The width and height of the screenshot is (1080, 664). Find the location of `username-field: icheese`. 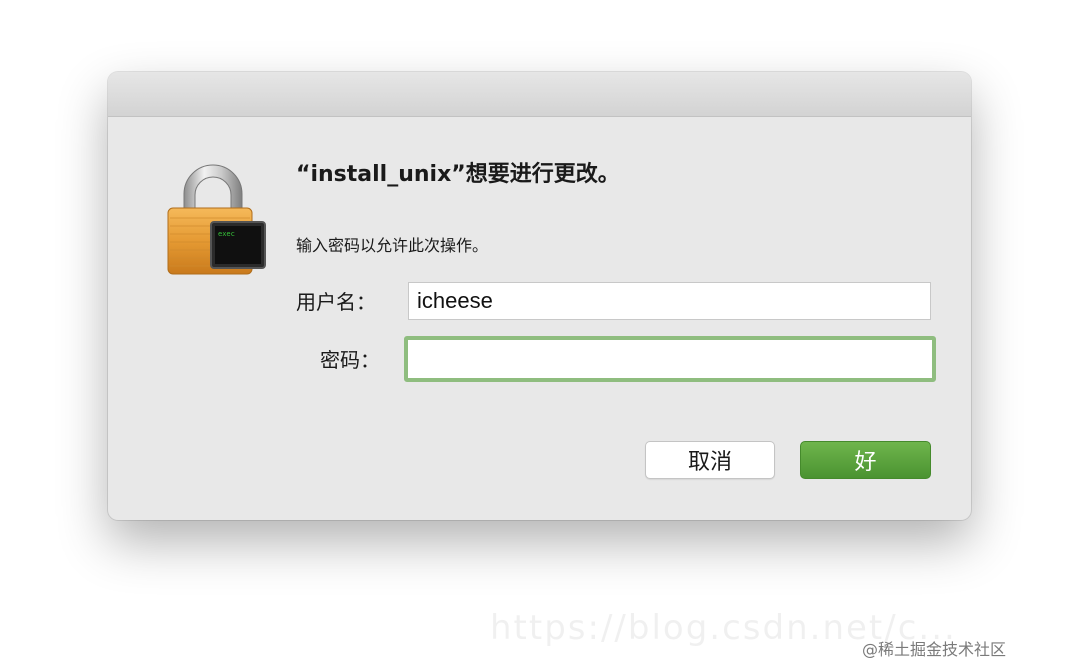

username-field: icheese is located at coordinates (669, 301).